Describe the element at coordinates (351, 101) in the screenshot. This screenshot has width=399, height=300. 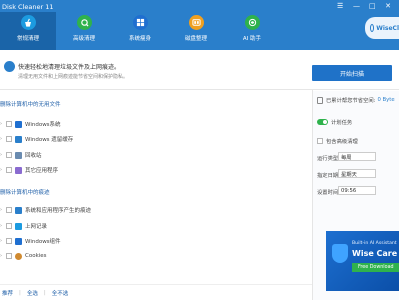
I see `saved-space-label: 已累计帮您节省空间:` at that location.